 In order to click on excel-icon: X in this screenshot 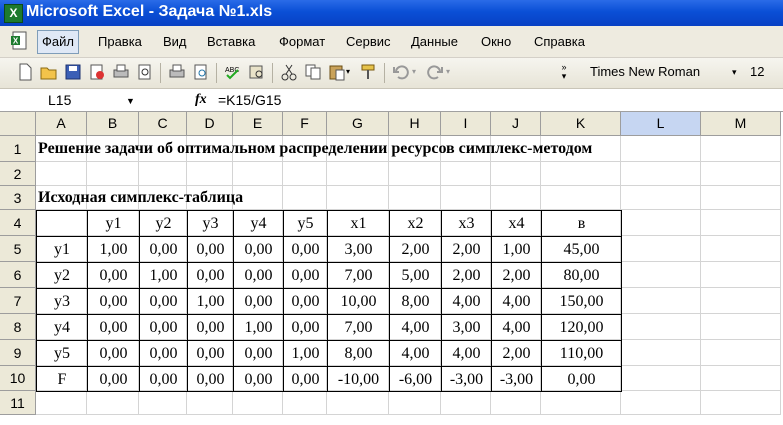, I will do `click(13, 13)`.